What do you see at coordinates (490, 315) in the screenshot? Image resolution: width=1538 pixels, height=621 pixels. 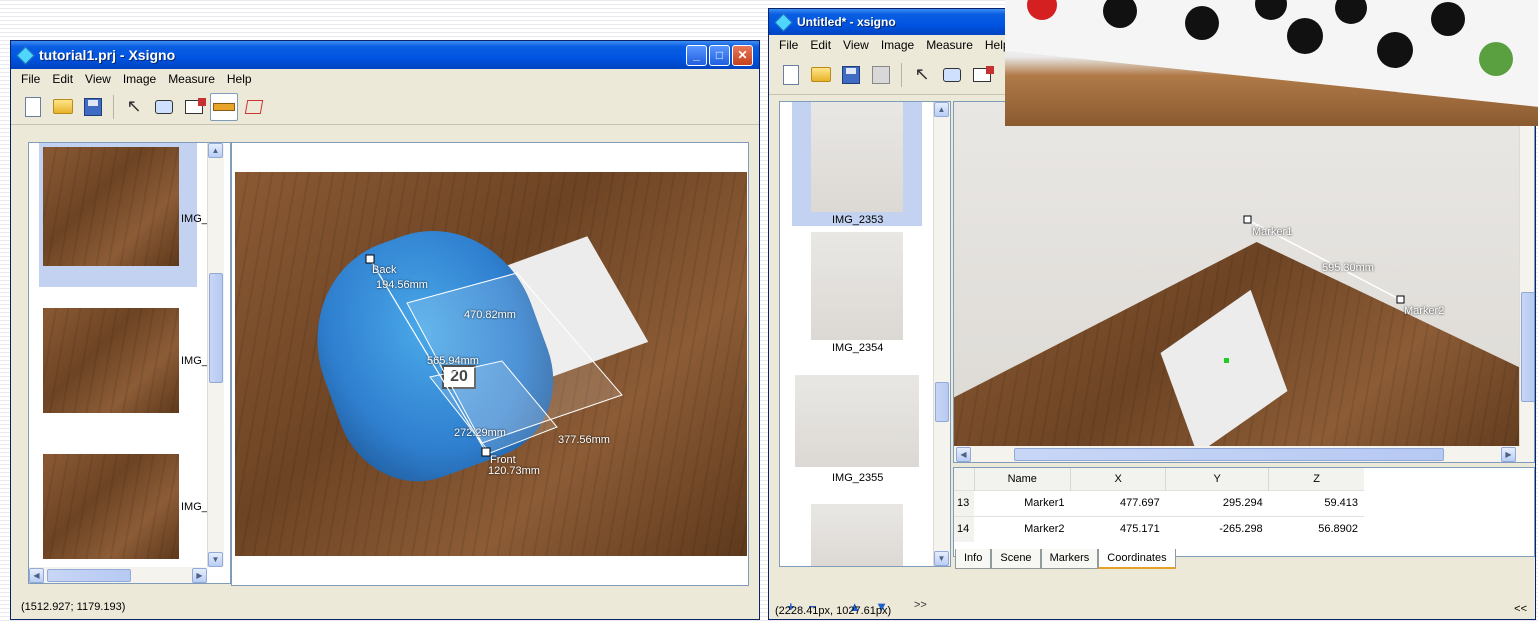 I see `measure-label: 470.82mm` at bounding box center [490, 315].